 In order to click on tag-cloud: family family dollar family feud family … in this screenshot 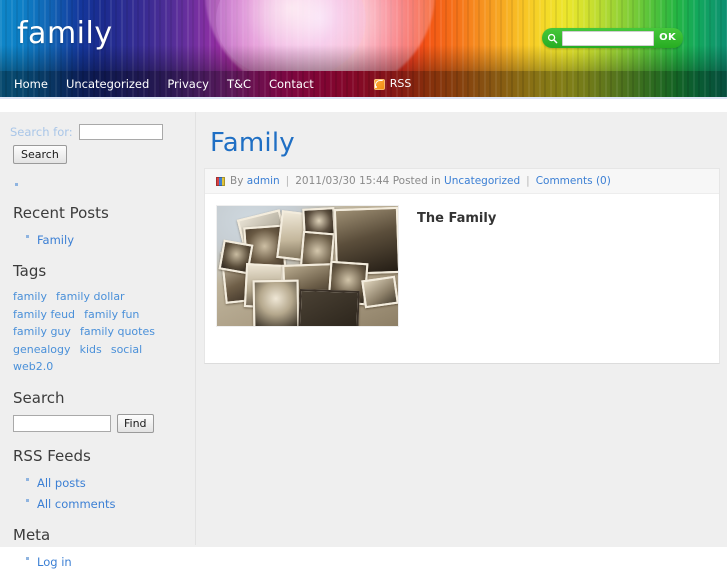, I will do `click(100, 331)`.